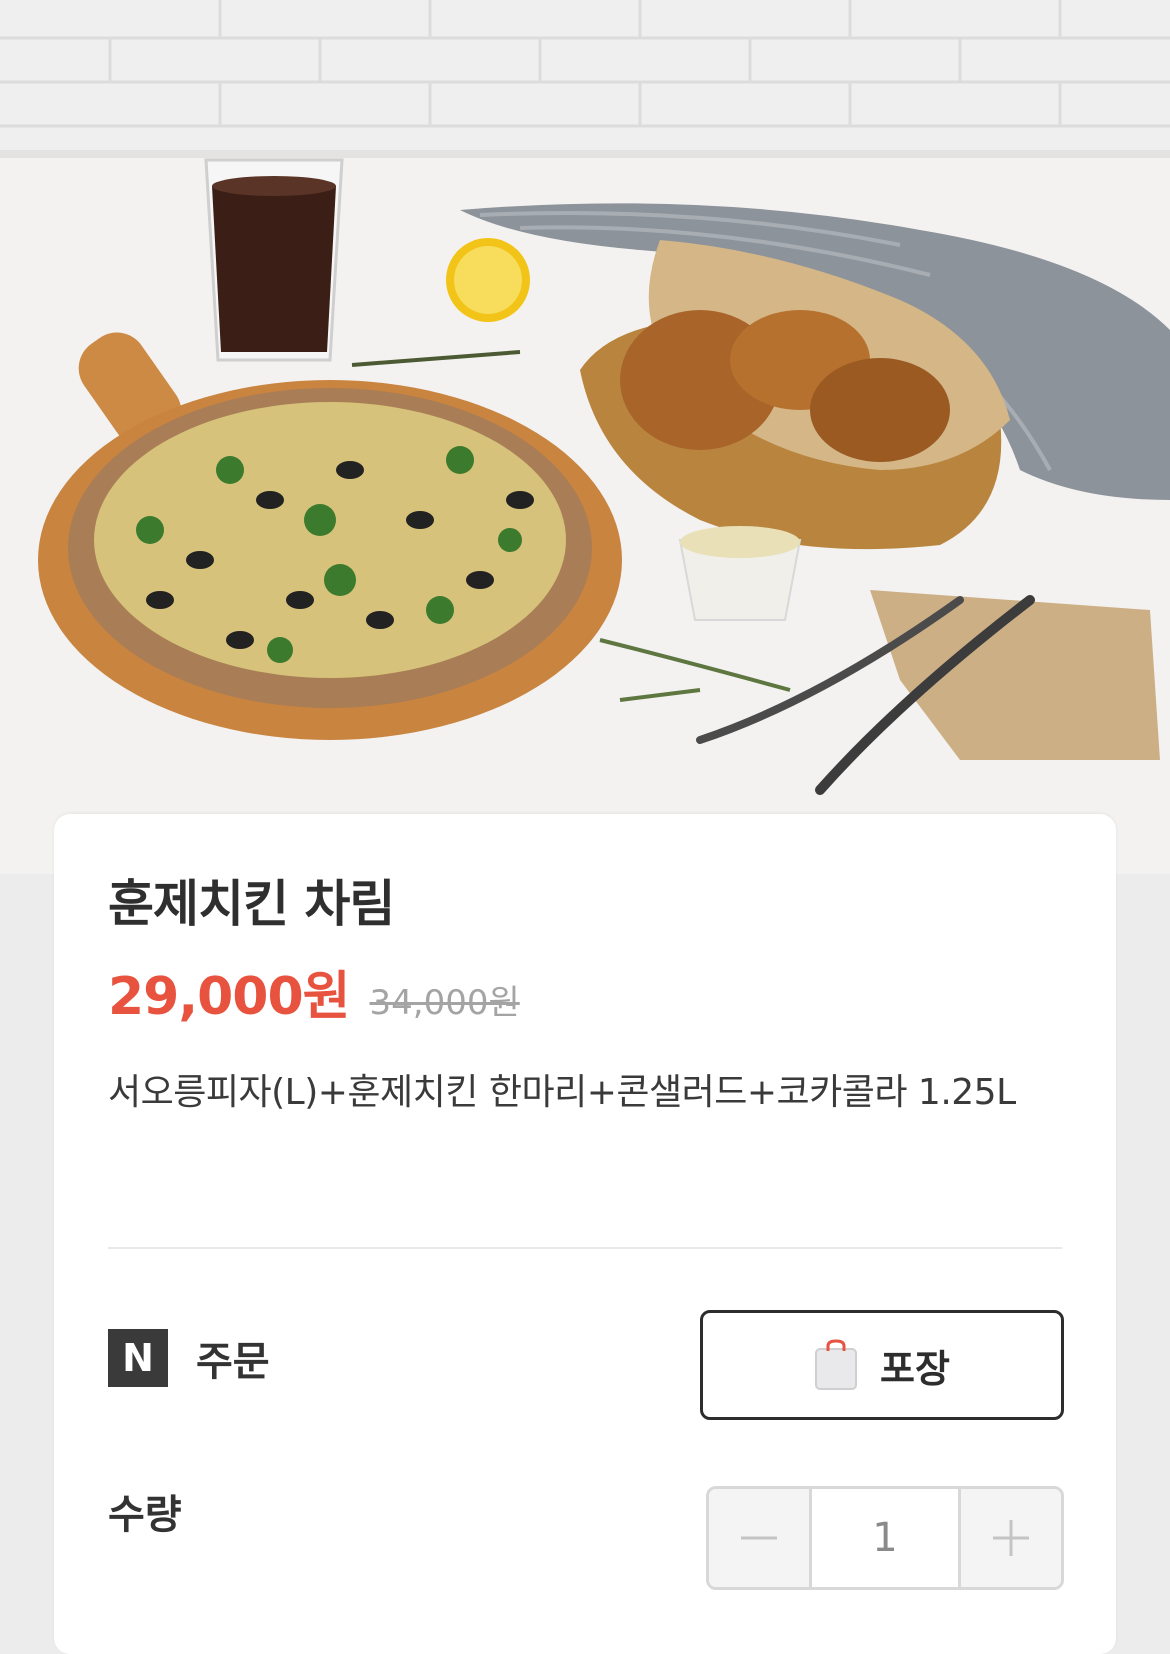 This screenshot has width=1170, height=1654. I want to click on shopping-bag-icon, so click(836, 1364).